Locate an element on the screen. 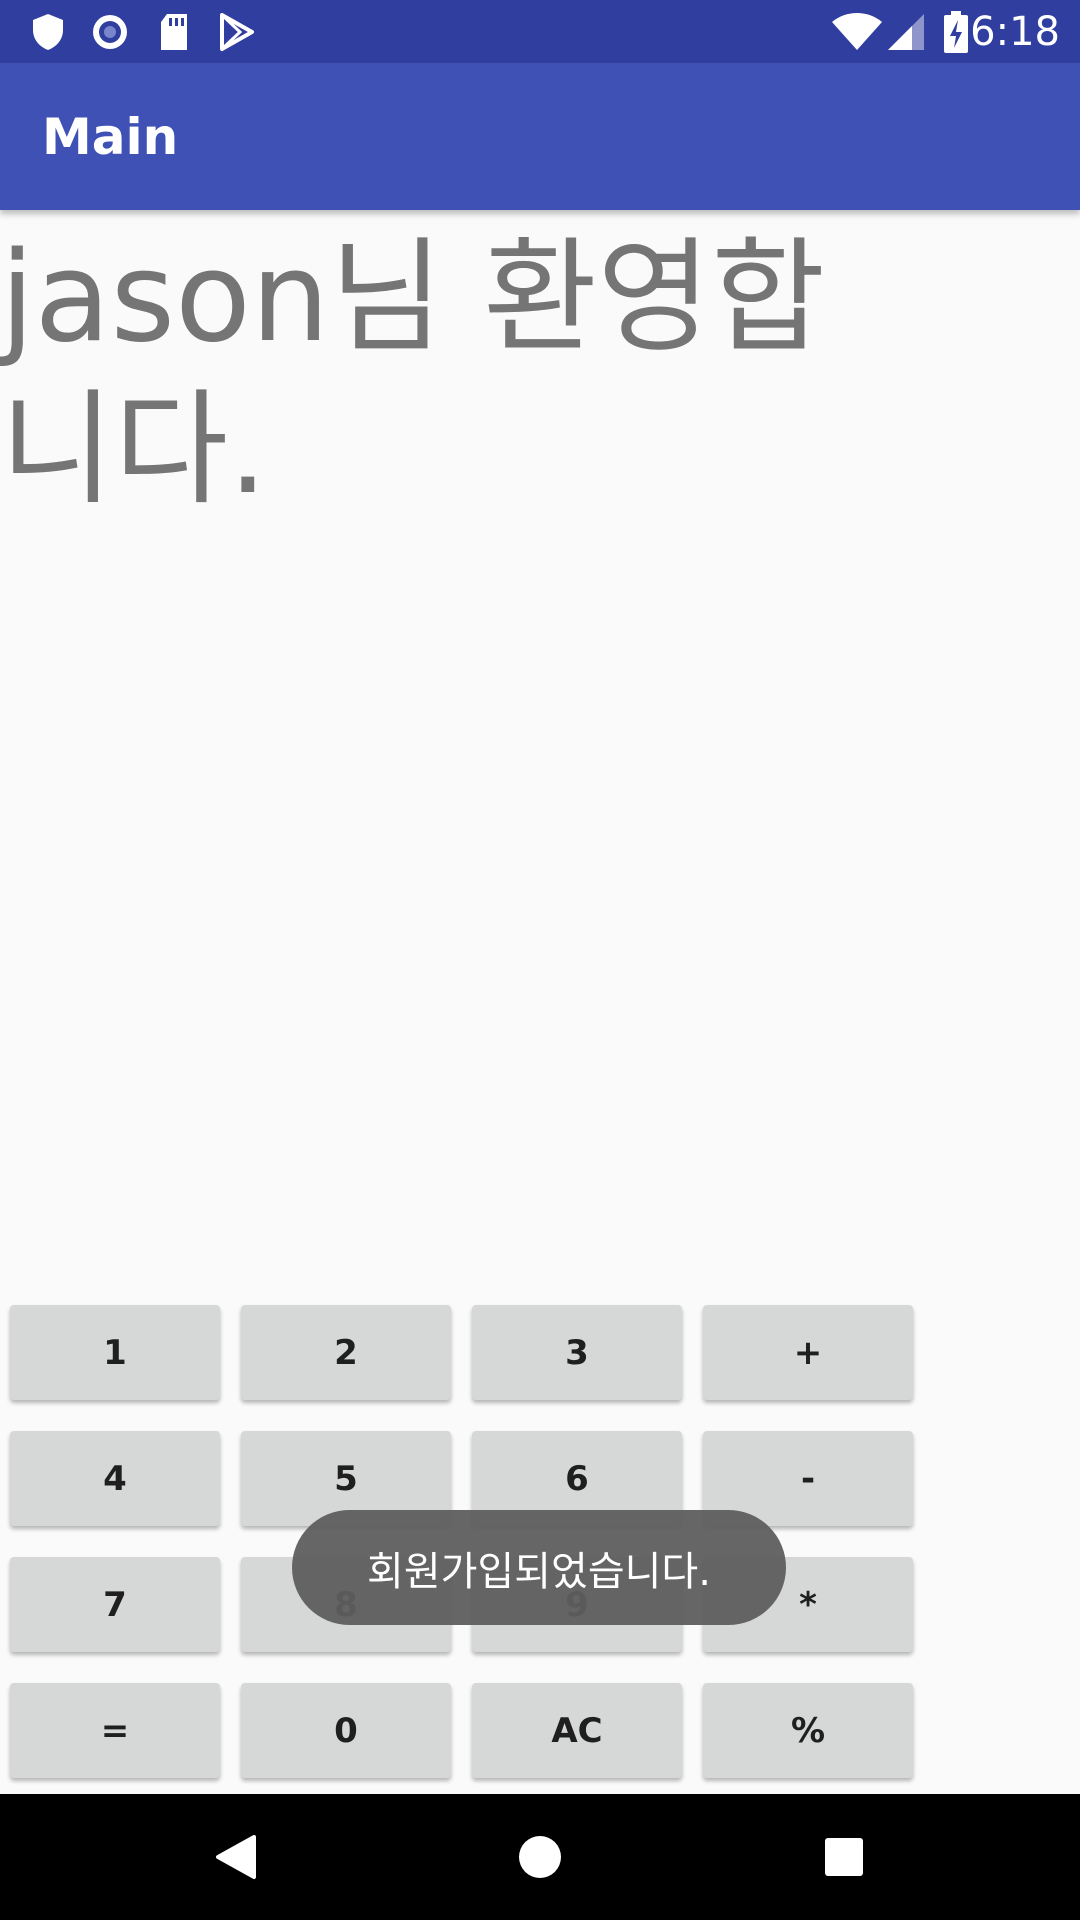 Image resolution: width=1080 pixels, height=1920 pixels. key-7-button: 7 is located at coordinates (115, 1604).